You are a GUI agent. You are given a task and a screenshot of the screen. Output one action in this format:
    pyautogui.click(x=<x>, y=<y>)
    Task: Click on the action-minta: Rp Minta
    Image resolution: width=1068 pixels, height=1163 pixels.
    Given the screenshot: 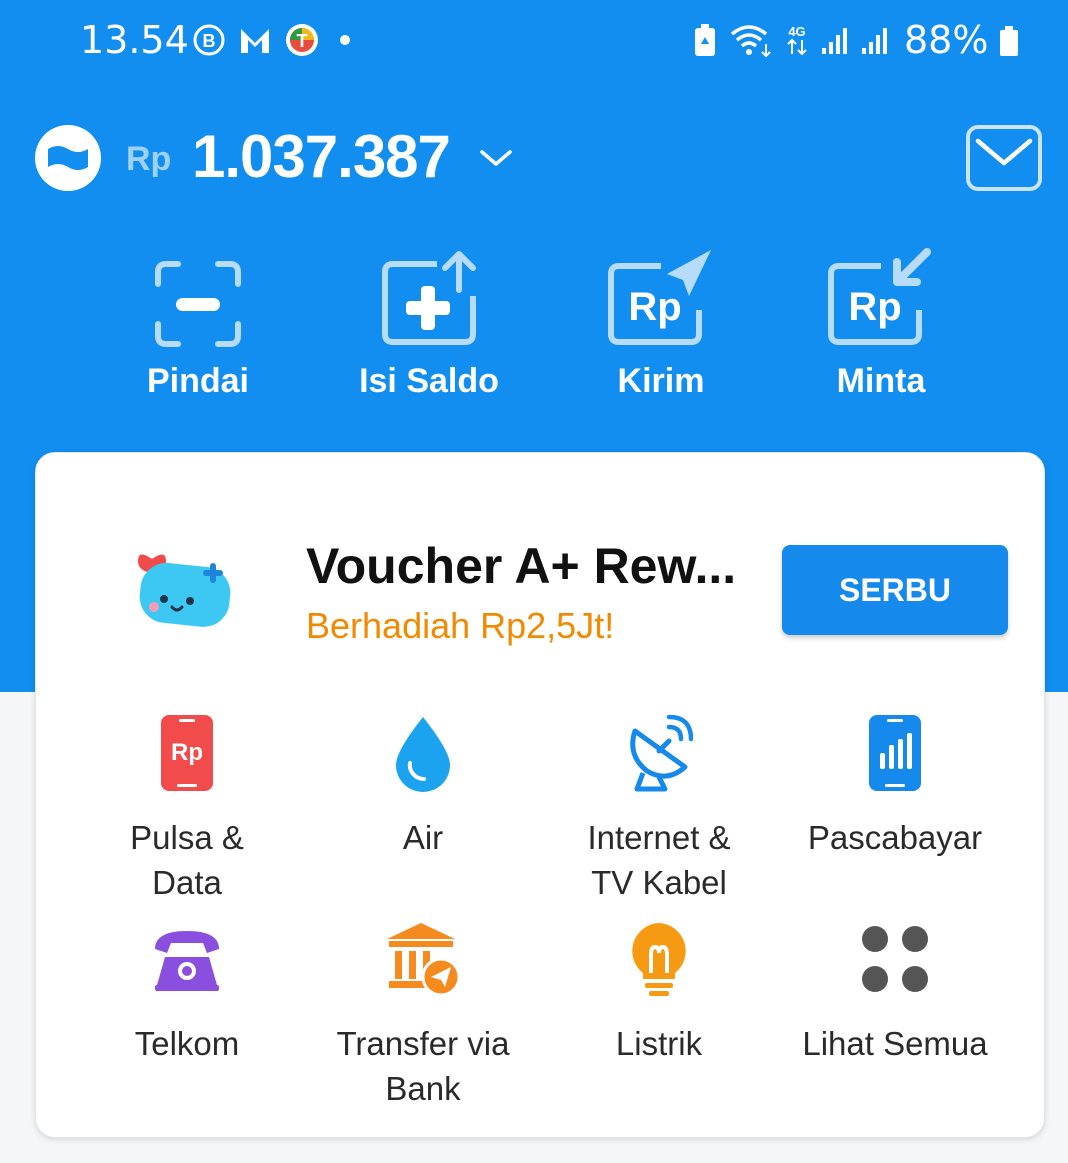 What is the action you would take?
    pyautogui.click(x=881, y=324)
    